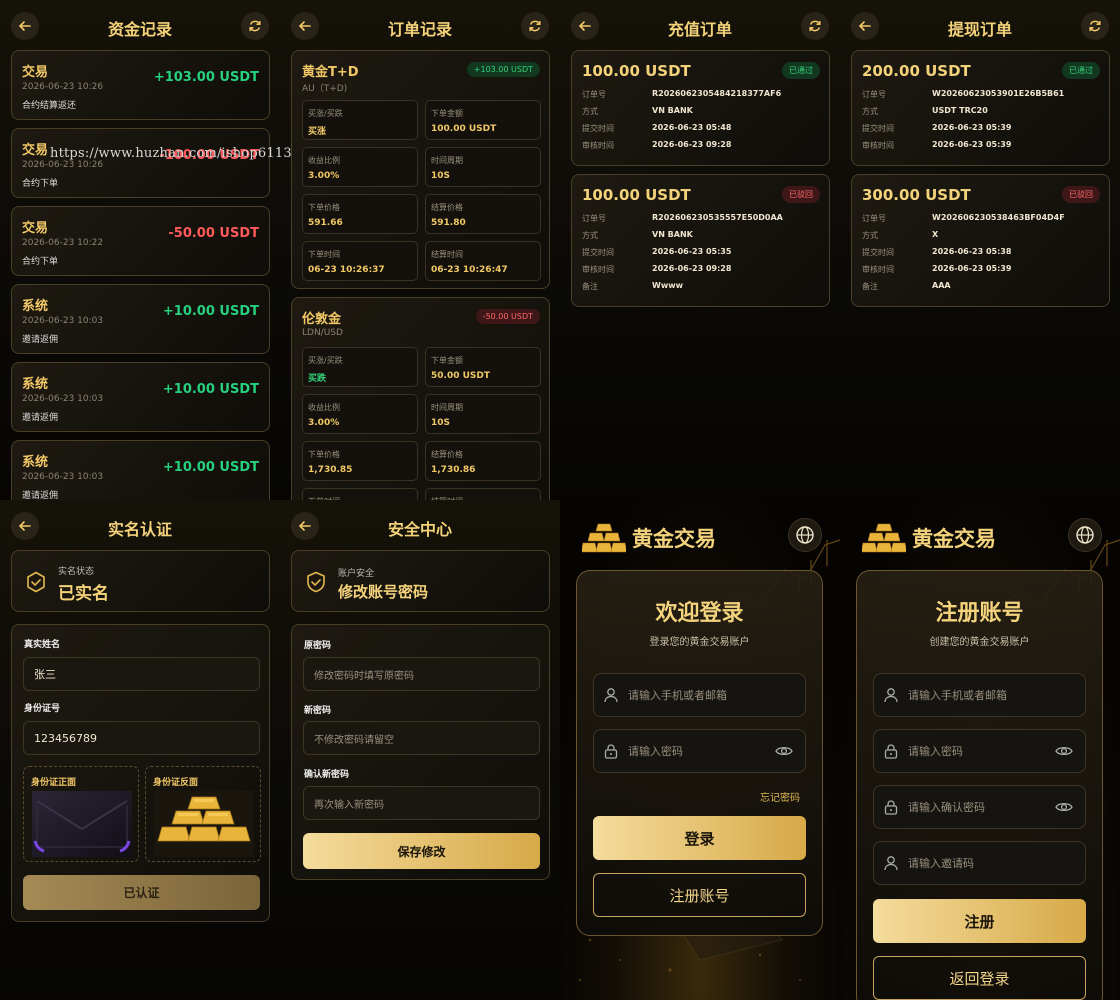 The image size is (1120, 1000). What do you see at coordinates (483, 167) in the screenshot?
I see `order-detail-cell: 时间周期 10S` at bounding box center [483, 167].